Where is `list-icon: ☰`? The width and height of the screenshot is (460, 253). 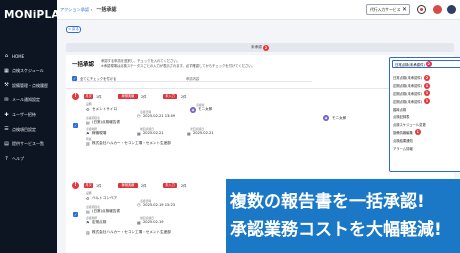 list-icon: ☰ is located at coordinates (6, 129).